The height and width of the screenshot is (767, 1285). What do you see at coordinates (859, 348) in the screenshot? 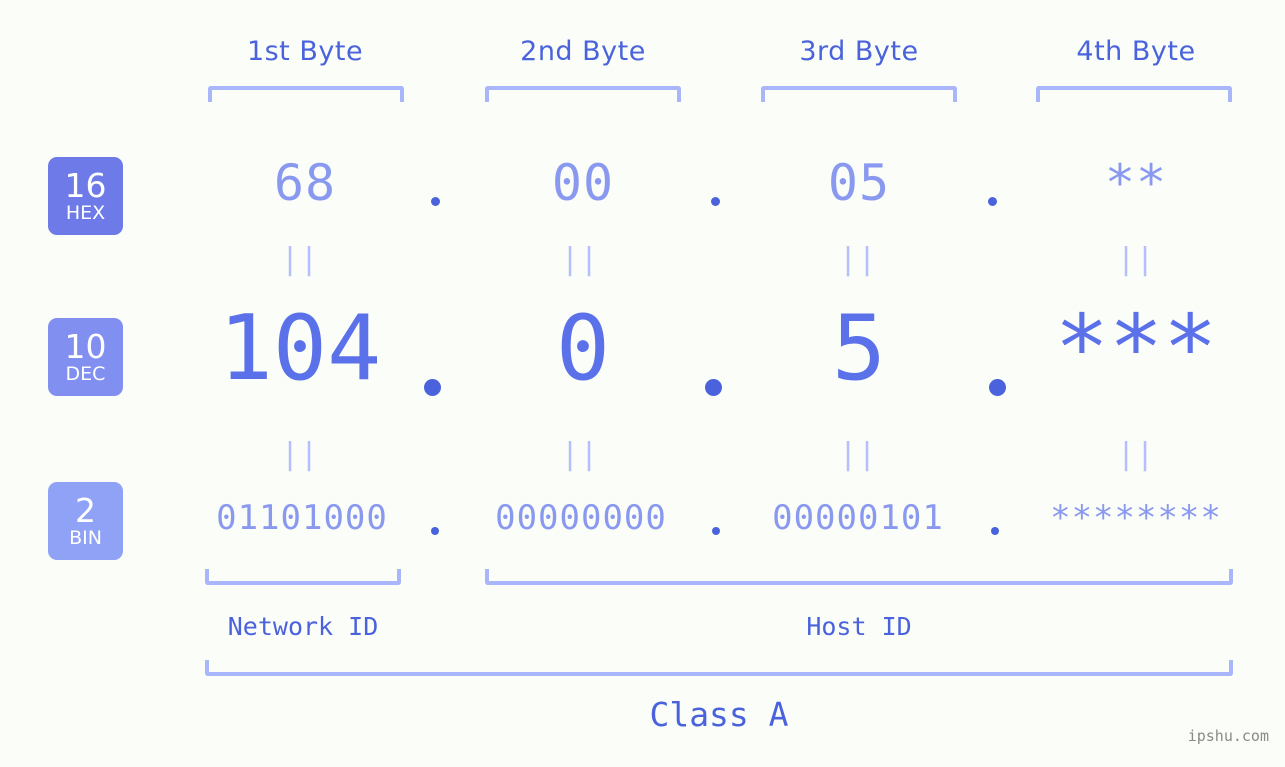
I see `dec-value-byte-3: 5` at bounding box center [859, 348].